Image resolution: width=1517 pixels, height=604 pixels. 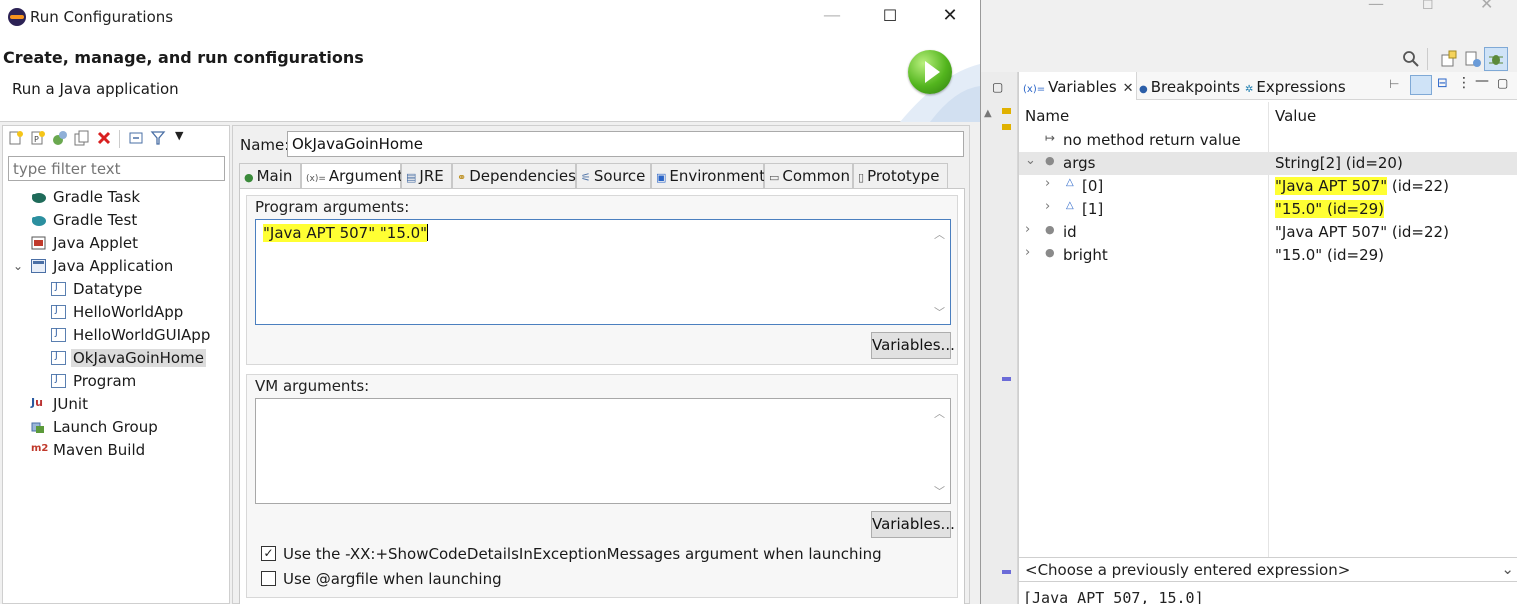 What do you see at coordinates (1473, 59) in the screenshot?
I see `java-perspective-icon` at bounding box center [1473, 59].